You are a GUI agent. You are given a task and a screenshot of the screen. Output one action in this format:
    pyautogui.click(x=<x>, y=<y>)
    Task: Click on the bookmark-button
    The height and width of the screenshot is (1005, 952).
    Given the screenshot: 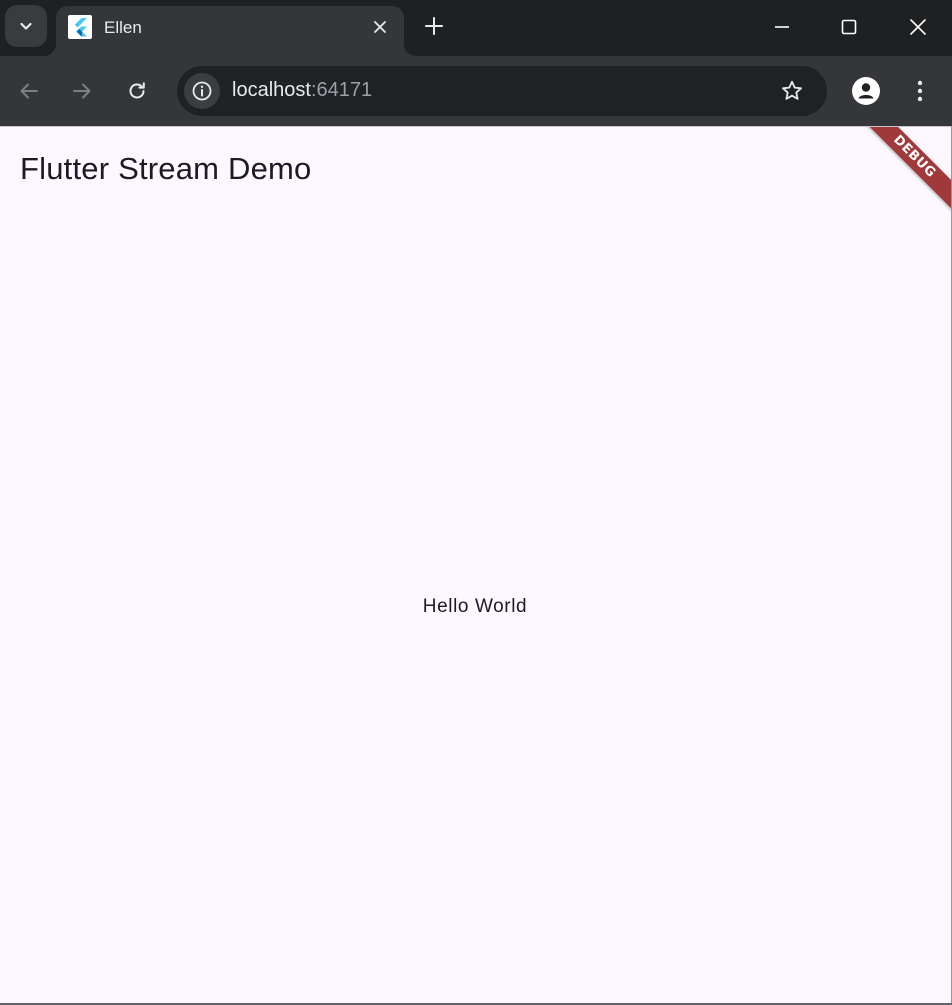 What is the action you would take?
    pyautogui.click(x=792, y=91)
    